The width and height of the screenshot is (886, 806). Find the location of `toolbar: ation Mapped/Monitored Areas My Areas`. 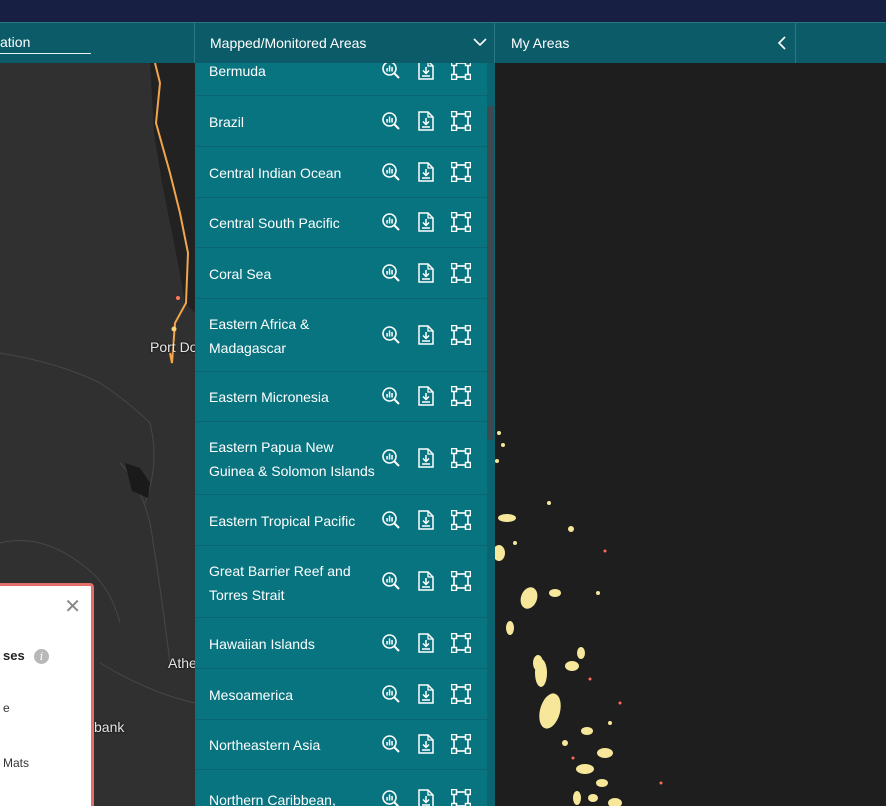

toolbar: ation Mapped/Monitored Areas My Areas is located at coordinates (443, 43).